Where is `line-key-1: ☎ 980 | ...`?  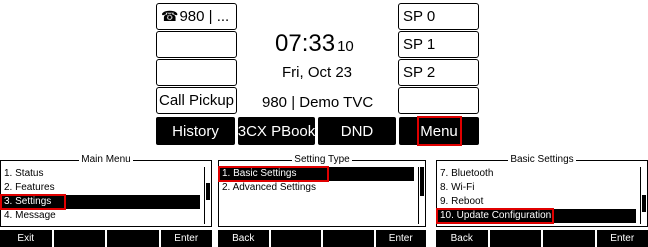 line-key-1: ☎ 980 | ... is located at coordinates (196, 16).